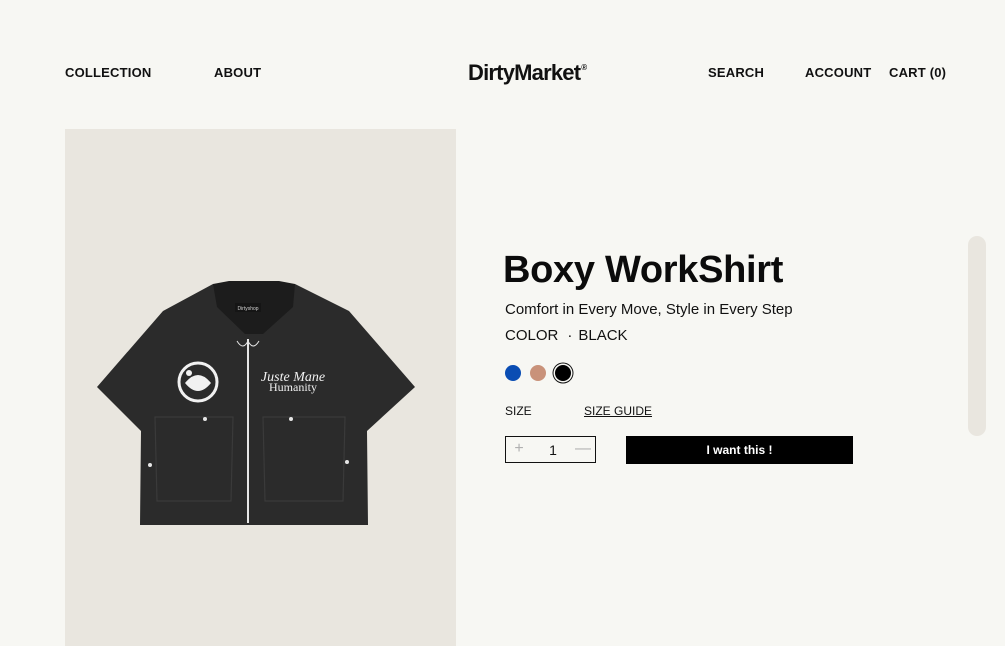 The image size is (1005, 646). What do you see at coordinates (519, 449) in the screenshot?
I see `increase-quantity-button: +` at bounding box center [519, 449].